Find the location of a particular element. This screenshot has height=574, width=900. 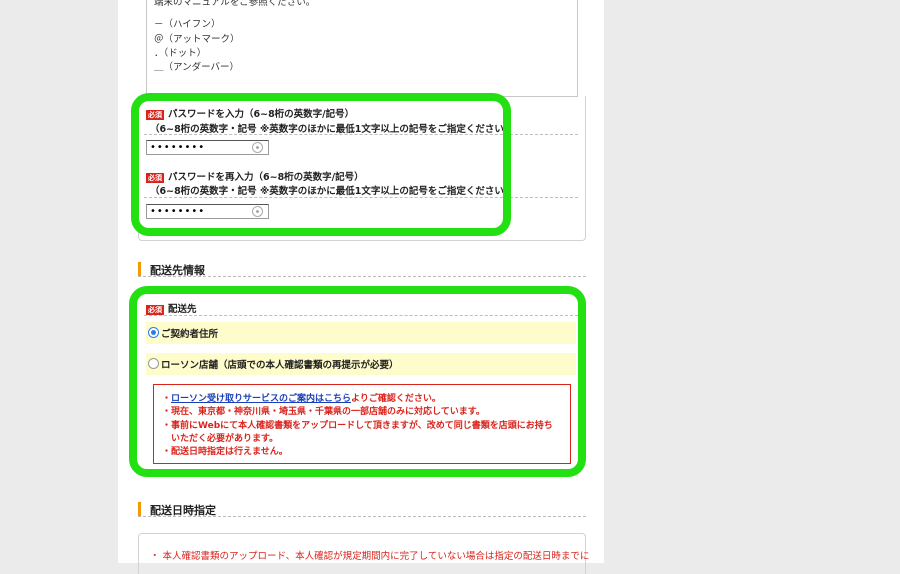

memo-char-dot: ．（ドット） is located at coordinates (180, 53).